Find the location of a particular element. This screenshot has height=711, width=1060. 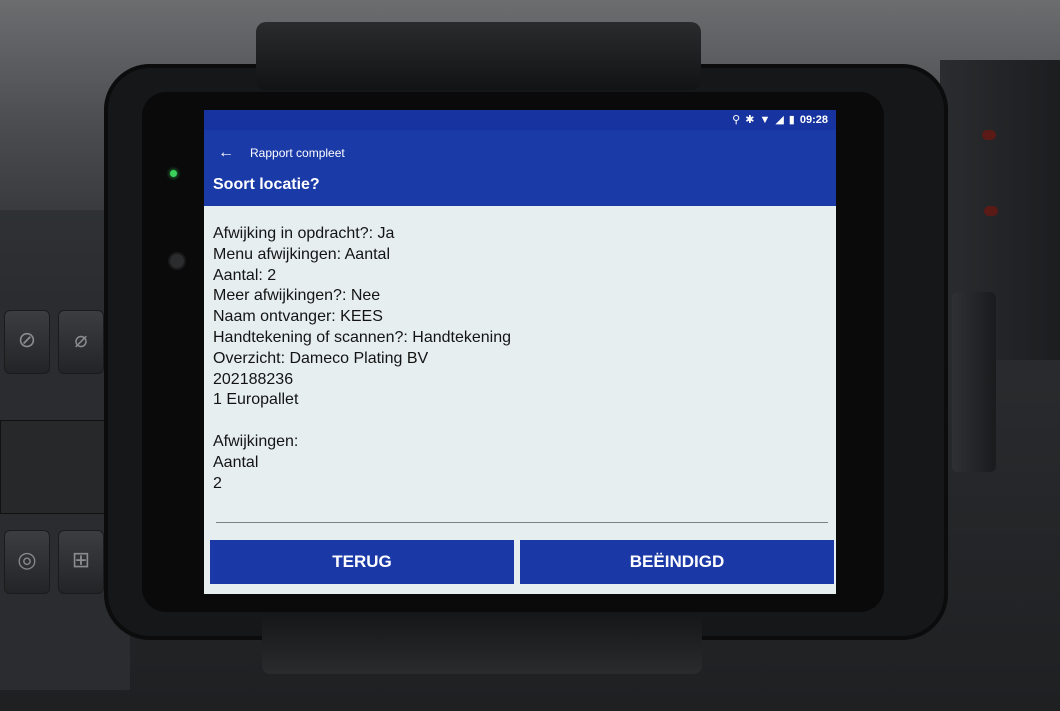

app-bar: ← Rapport compleet Soort locatie? is located at coordinates (520, 168).